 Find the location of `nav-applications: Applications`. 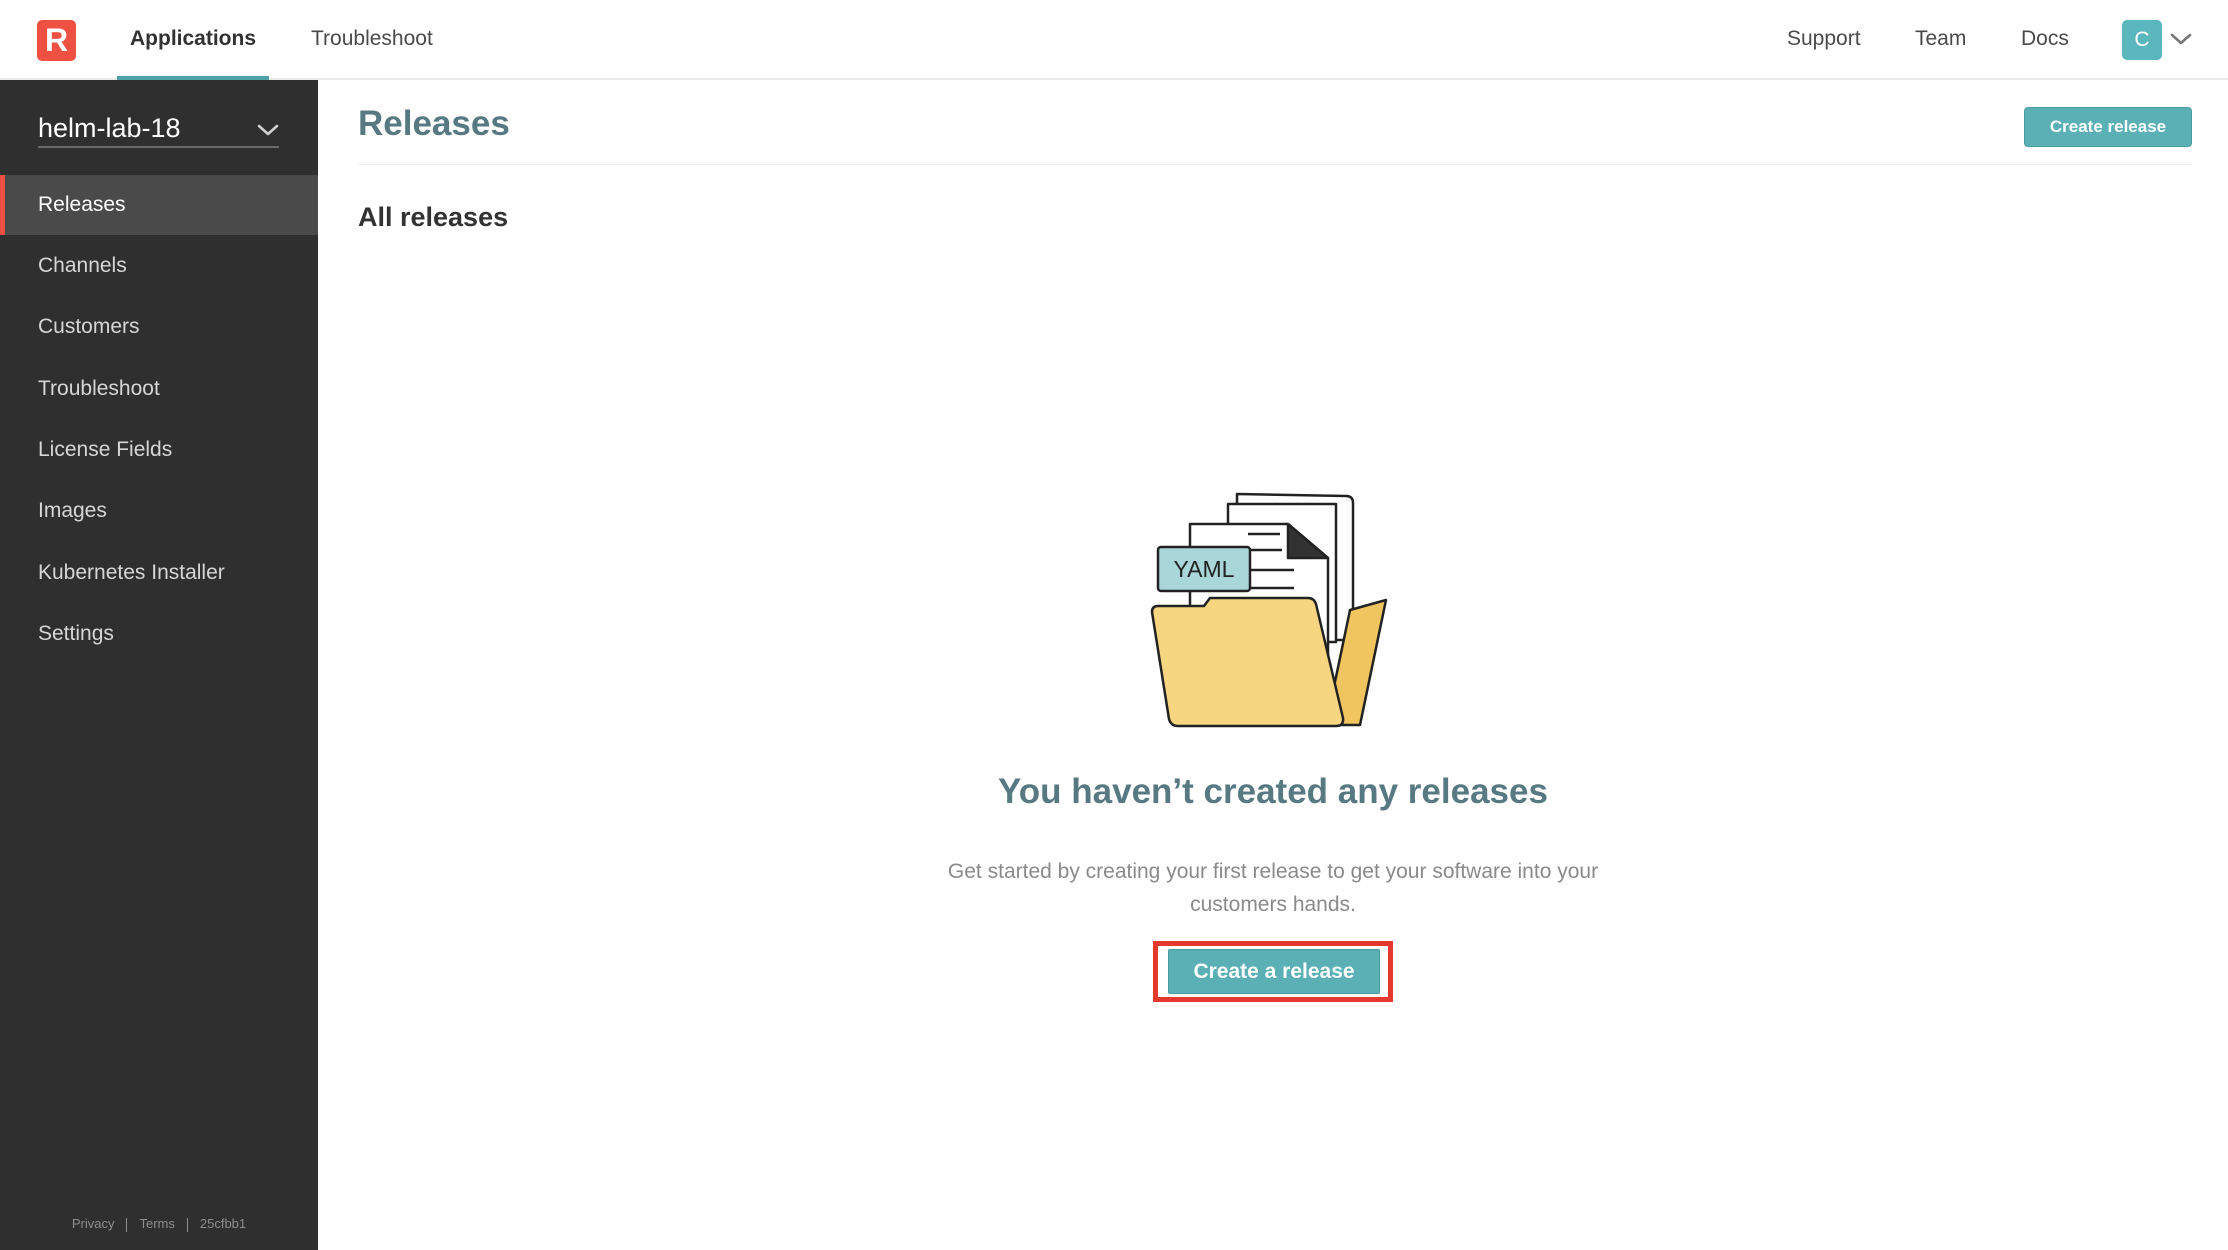

nav-applications: Applications is located at coordinates (193, 40).